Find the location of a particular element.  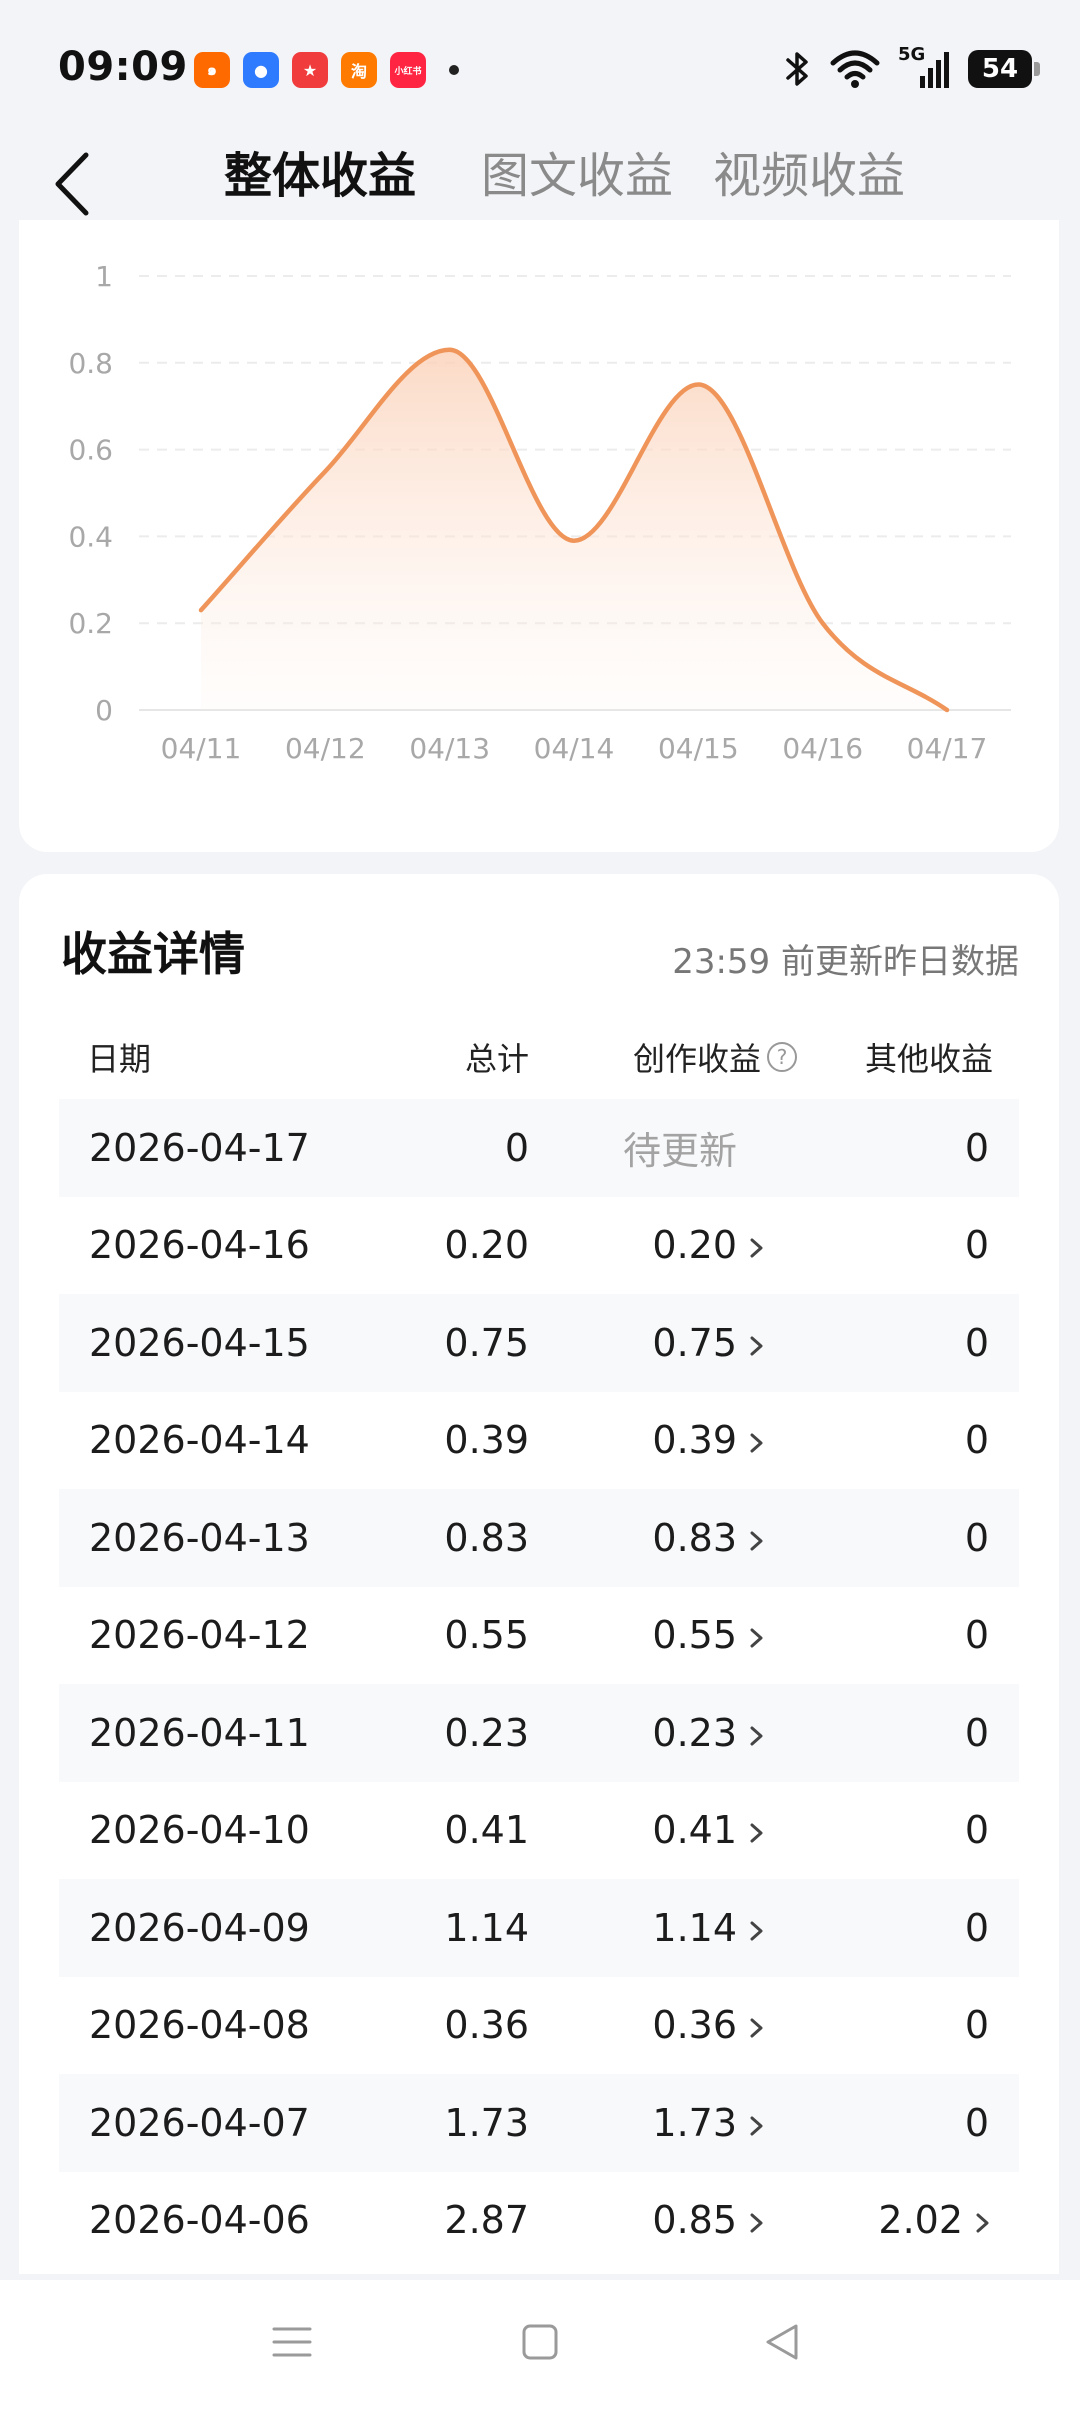

home-button is located at coordinates (540, 2342).